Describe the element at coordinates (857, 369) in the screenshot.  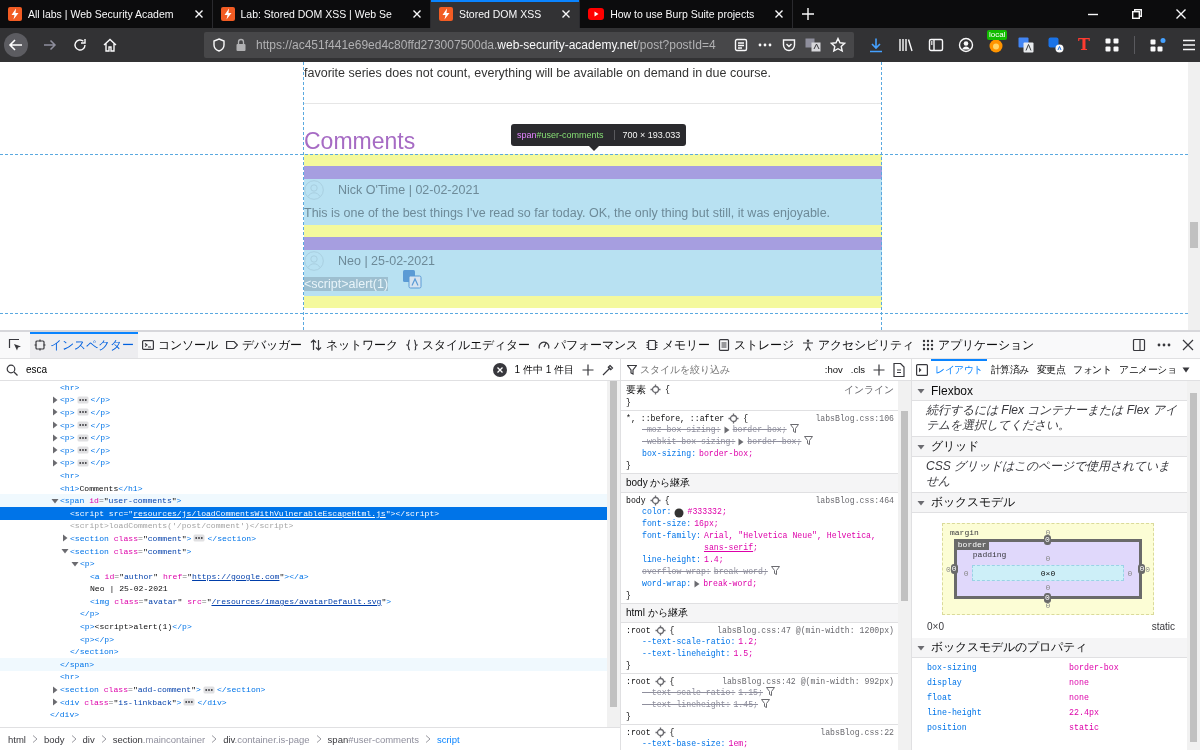
I see `class-toggle: .cls` at that location.